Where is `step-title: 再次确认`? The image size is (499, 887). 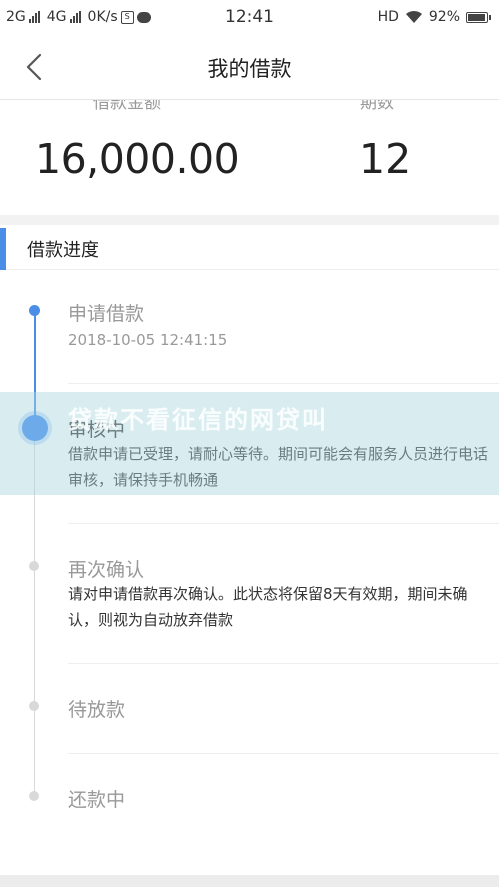
step-title: 再次确认 is located at coordinates (106, 570).